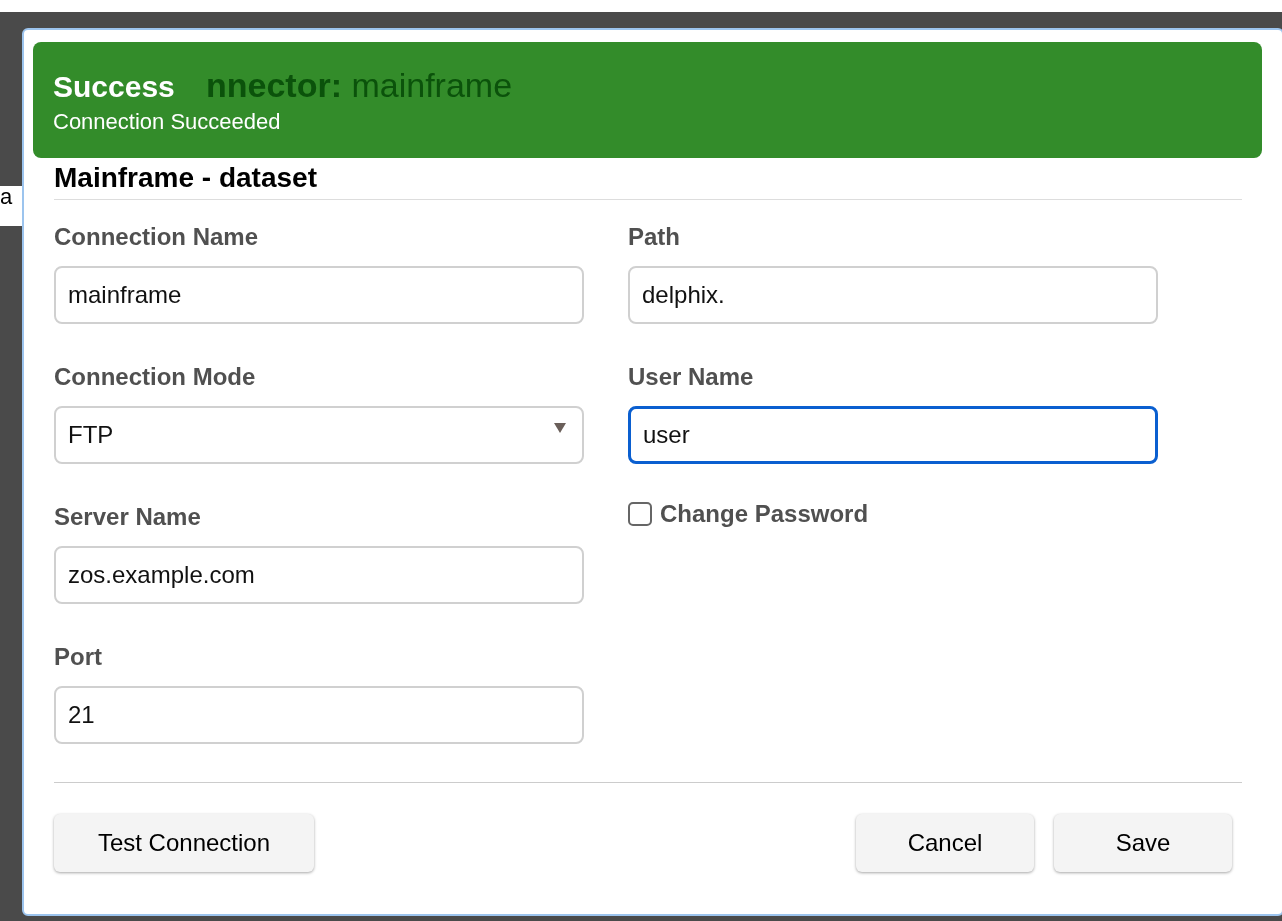 Image resolution: width=1282 pixels, height=921 pixels. What do you see at coordinates (359, 85) in the screenshot?
I see `dialog-title: nnector: mainframe` at bounding box center [359, 85].